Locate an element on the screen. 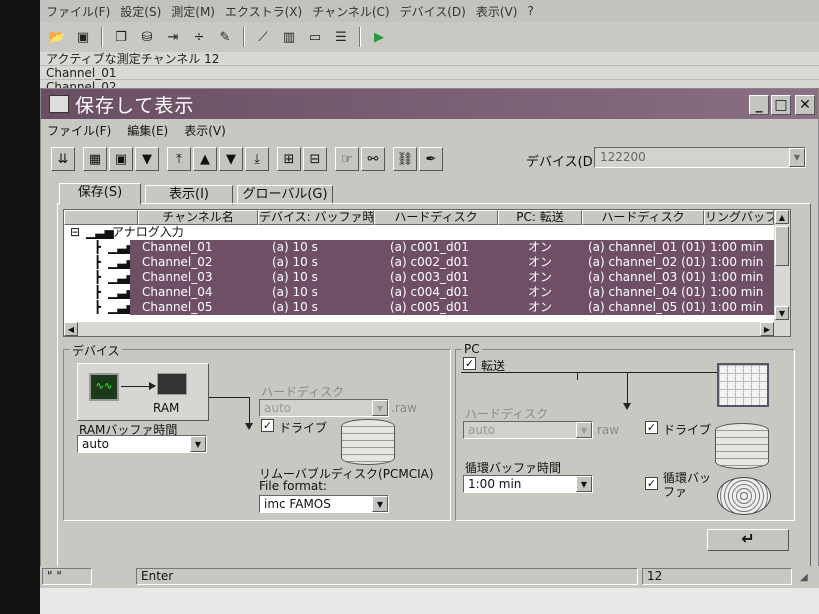 Image resolution: width=819 pixels, height=614 pixels. move-up-icon: ▲ is located at coordinates (205, 159).